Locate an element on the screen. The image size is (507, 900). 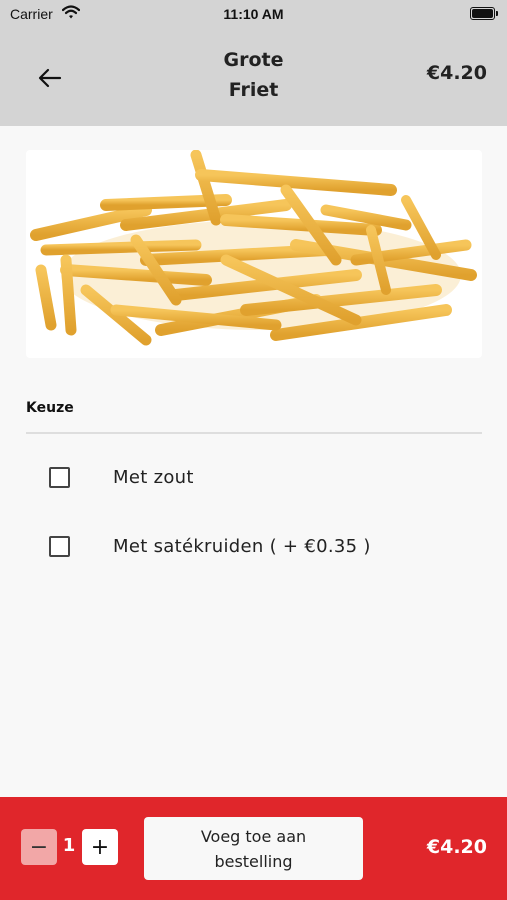
back-button is located at coordinates (50, 78).